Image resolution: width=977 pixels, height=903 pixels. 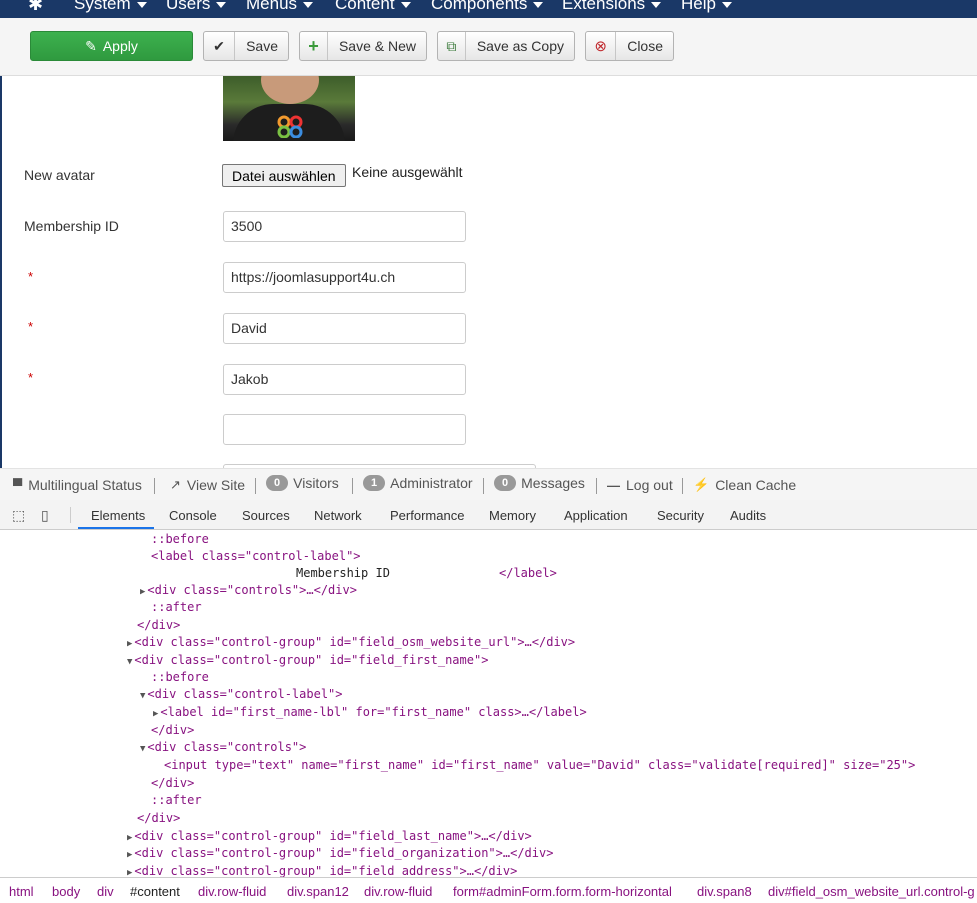 I want to click on device-toolbar-icon: ▯, so click(x=45, y=515).